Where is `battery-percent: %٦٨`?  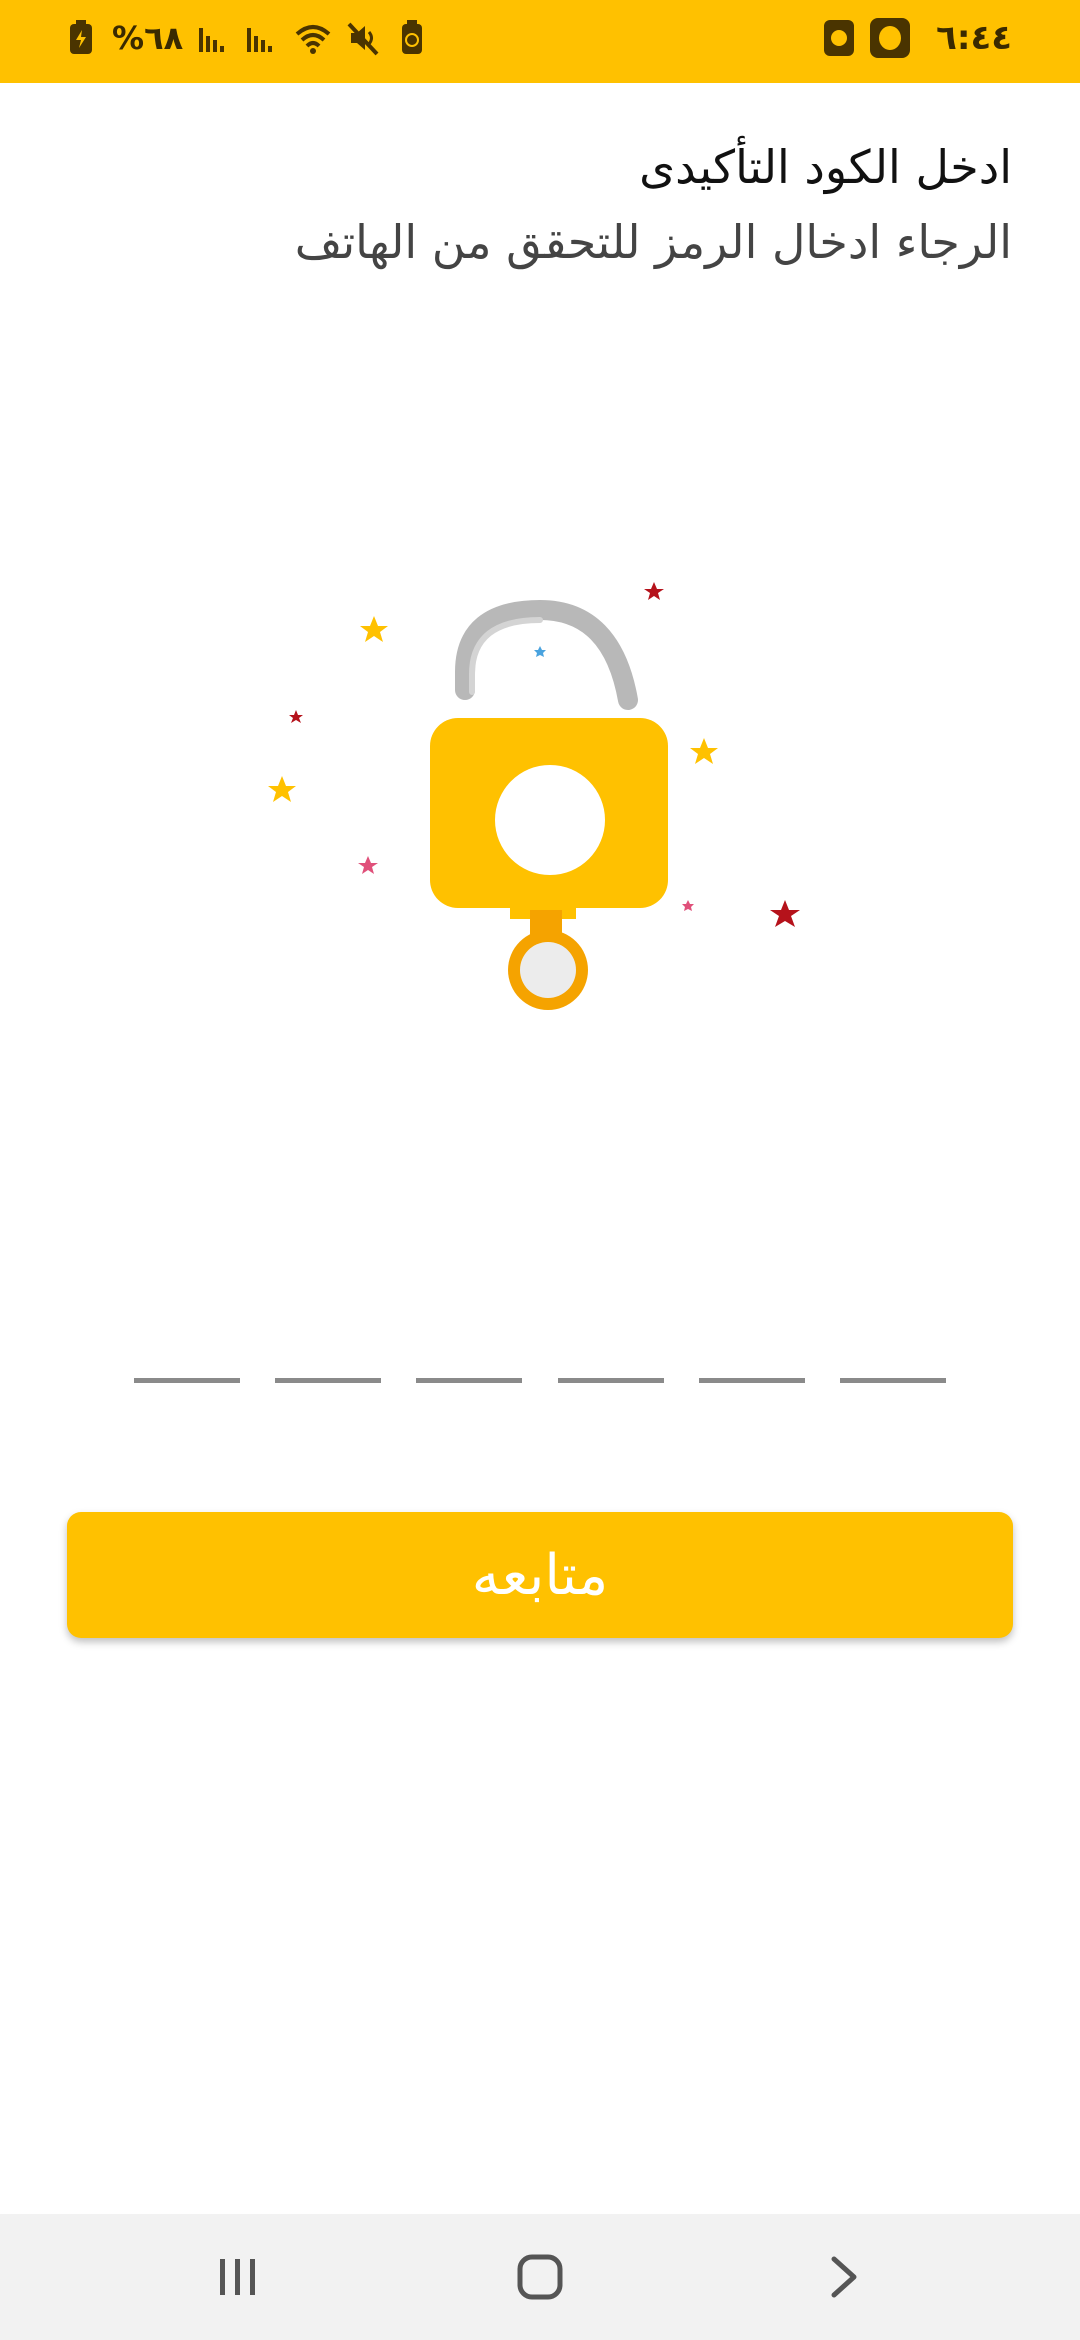 battery-percent: %٦٨ is located at coordinates (148, 38).